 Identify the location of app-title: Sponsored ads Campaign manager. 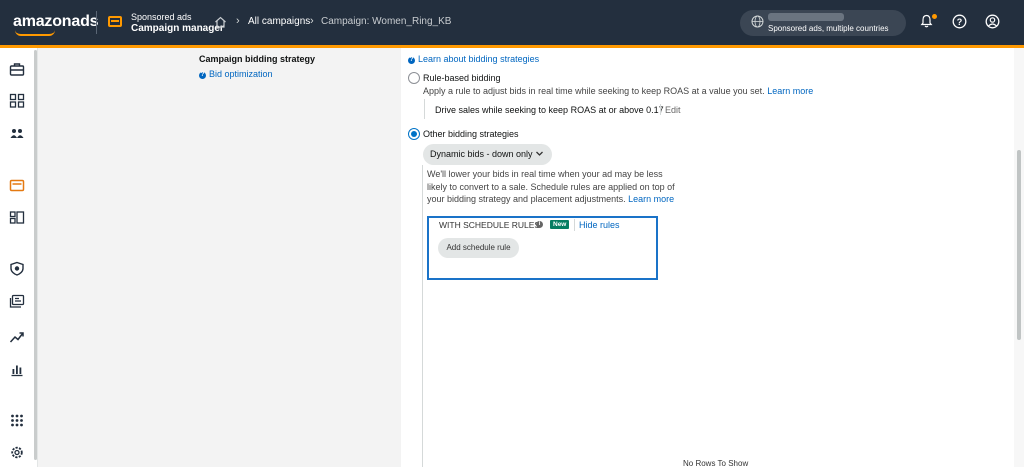
(177, 23).